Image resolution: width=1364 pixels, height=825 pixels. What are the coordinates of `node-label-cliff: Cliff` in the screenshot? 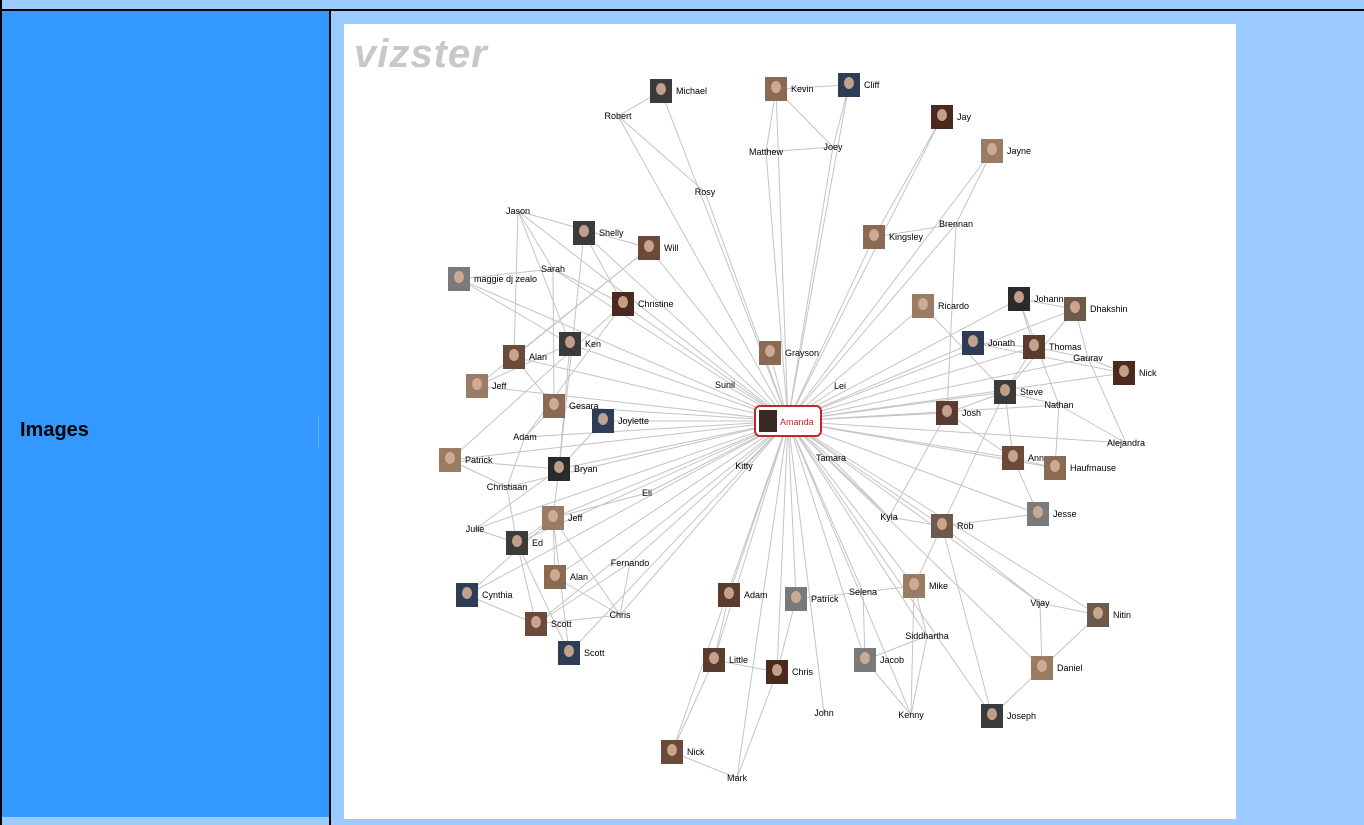 It's located at (872, 85).